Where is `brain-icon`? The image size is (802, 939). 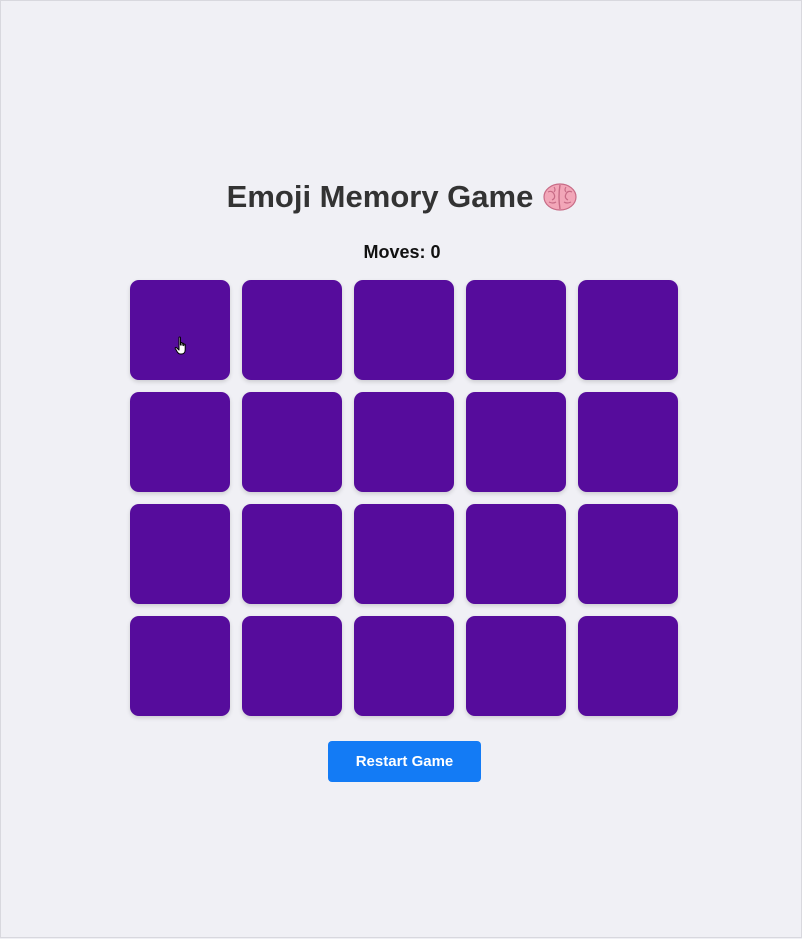 brain-icon is located at coordinates (560, 197).